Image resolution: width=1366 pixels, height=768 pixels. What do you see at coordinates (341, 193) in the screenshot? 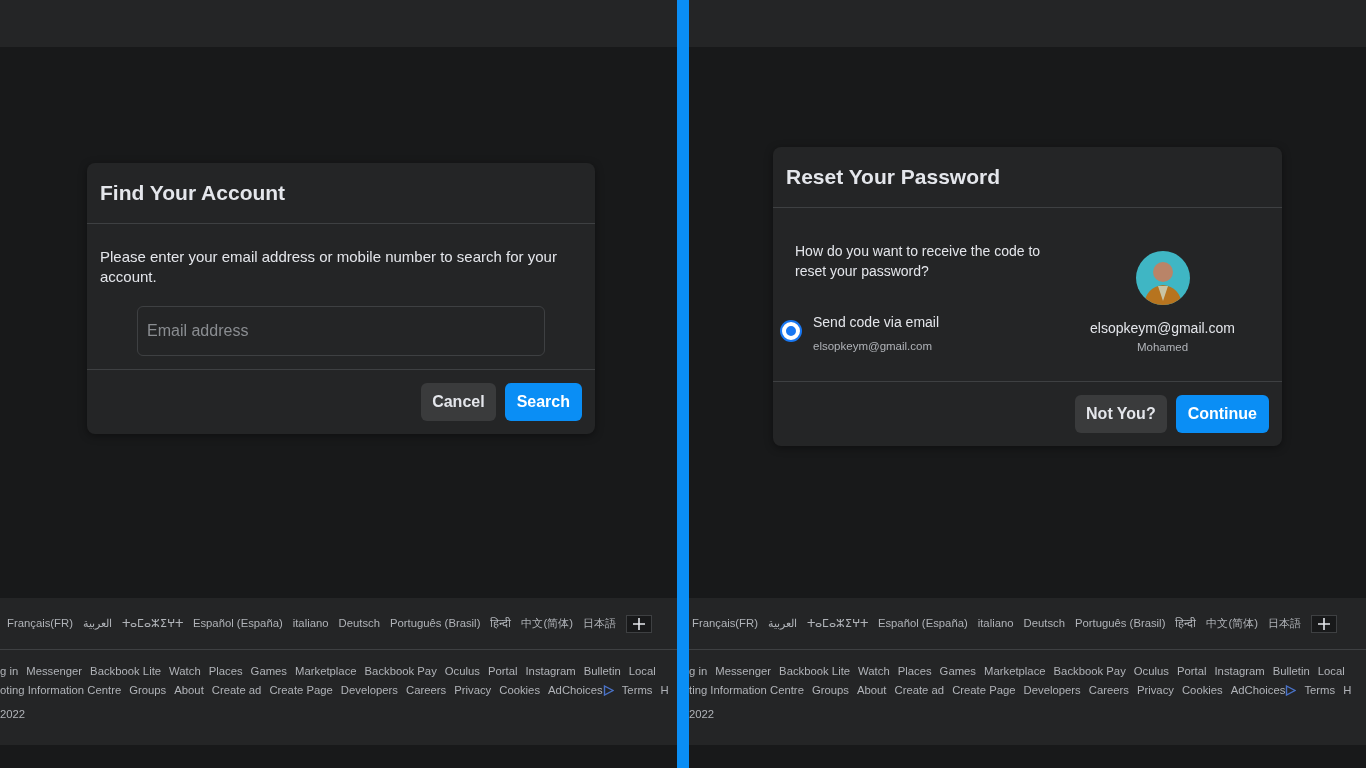
I see `dialog-title: Find Your Account` at bounding box center [341, 193].